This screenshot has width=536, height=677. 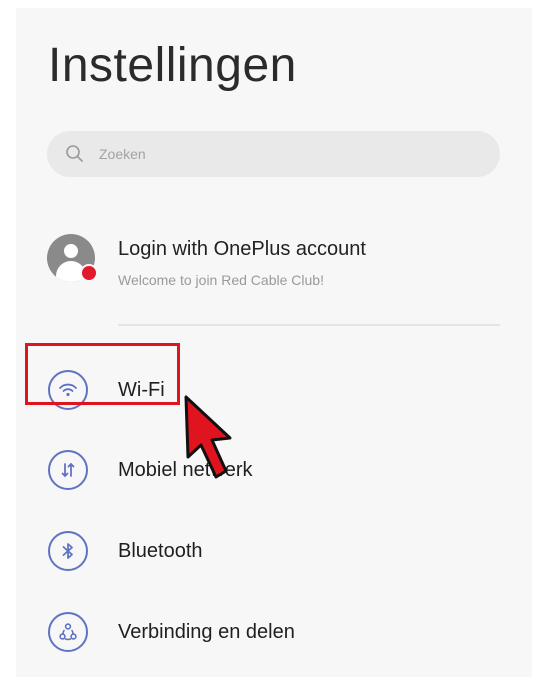 I want to click on settings-item-mobile-network: Mobiel netwerk, so click(x=277, y=473).